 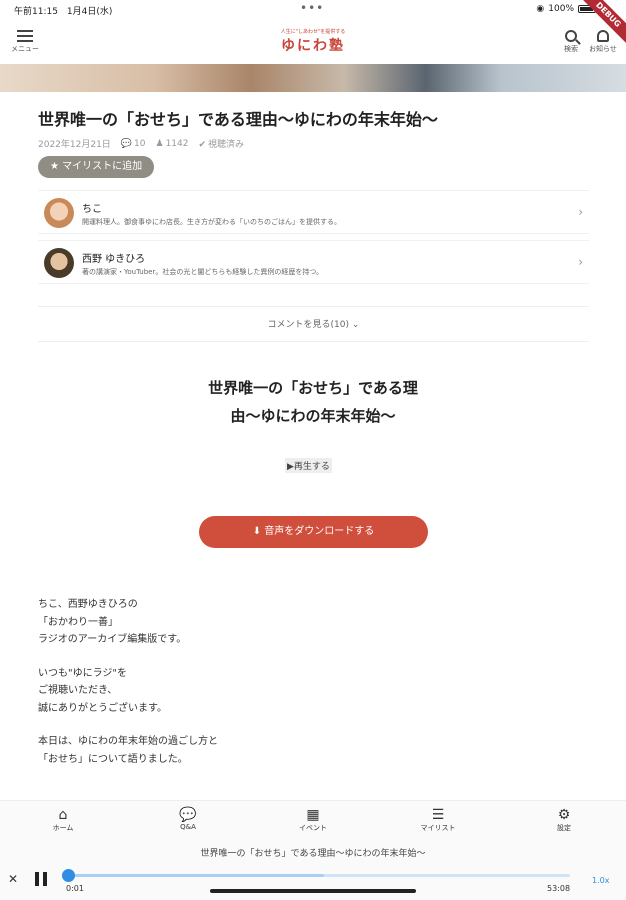 I want to click on download-audio-button: ⬇ 音声をダウンロードする, so click(x=313, y=532).